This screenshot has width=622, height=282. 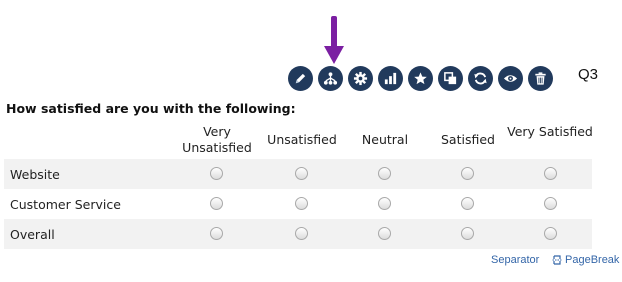 I want to click on copy-button, so click(x=450, y=78).